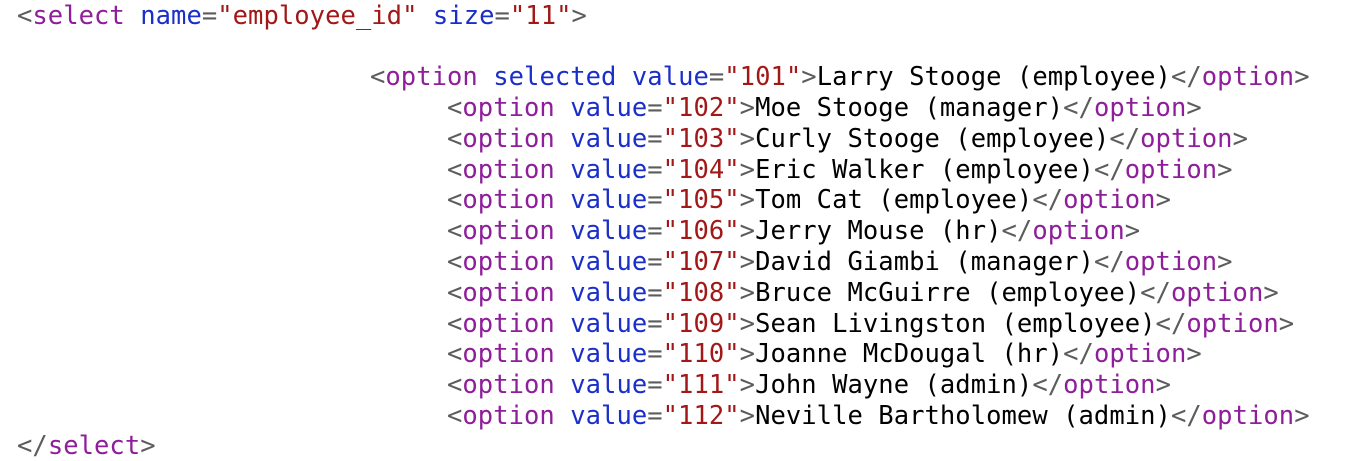 The height and width of the screenshot is (461, 1362). Describe the element at coordinates (924, 169) in the screenshot. I see `option-text: Eric Walker (employee)` at that location.